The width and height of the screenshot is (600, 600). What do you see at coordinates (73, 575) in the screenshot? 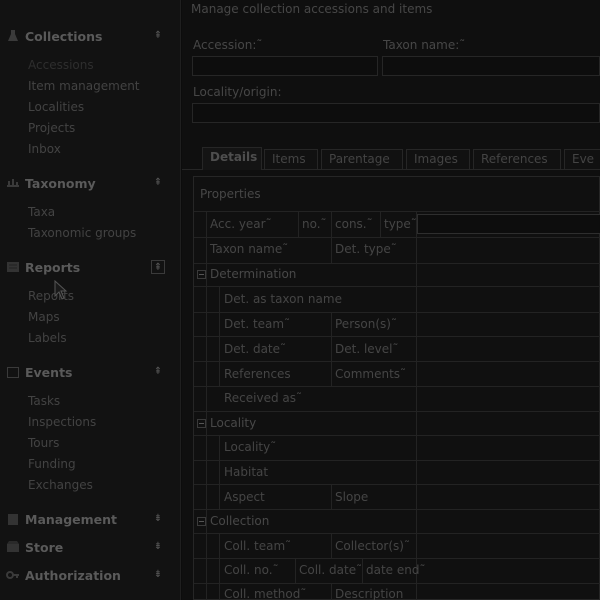
I see `section-title: Authorization` at bounding box center [73, 575].